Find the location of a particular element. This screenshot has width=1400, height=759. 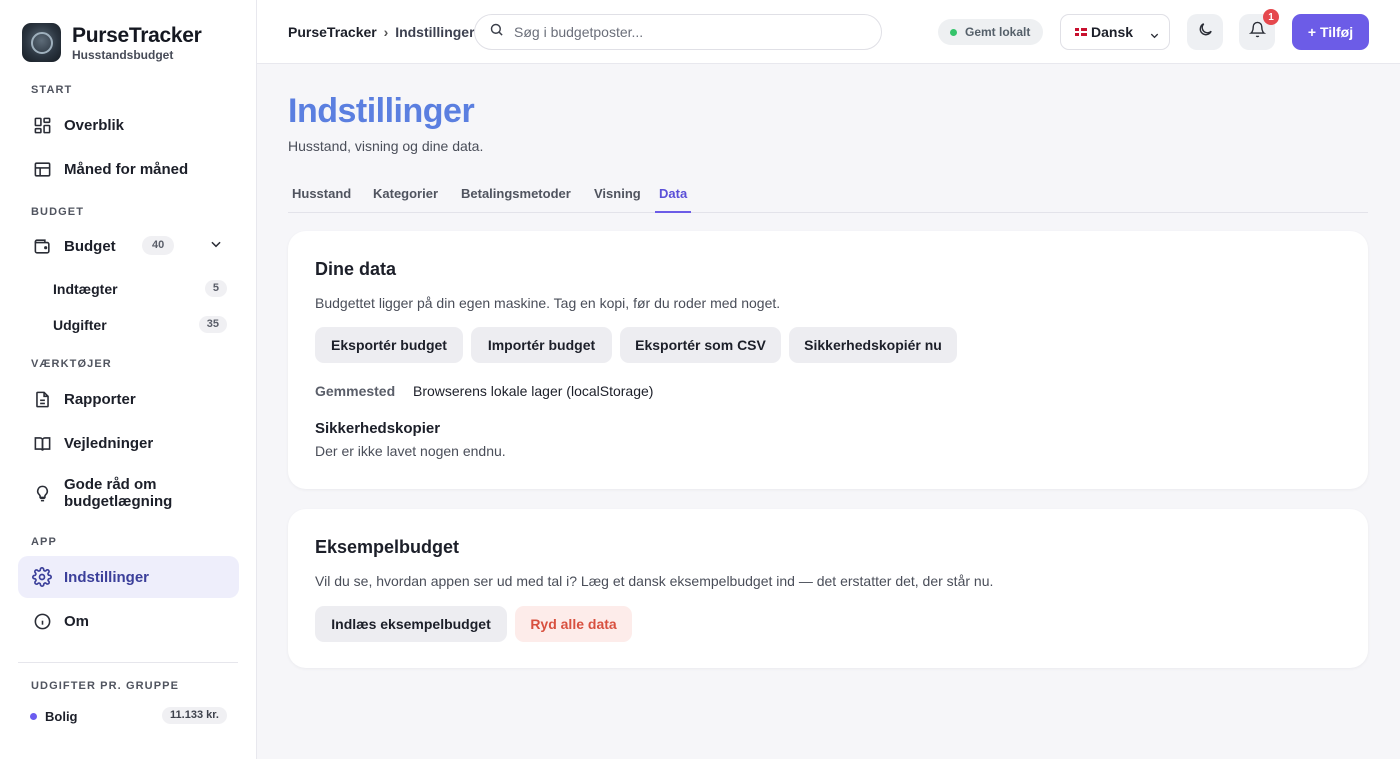

sidebar-item-advice: Gode råd om budgetlægning is located at coordinates (128, 493).